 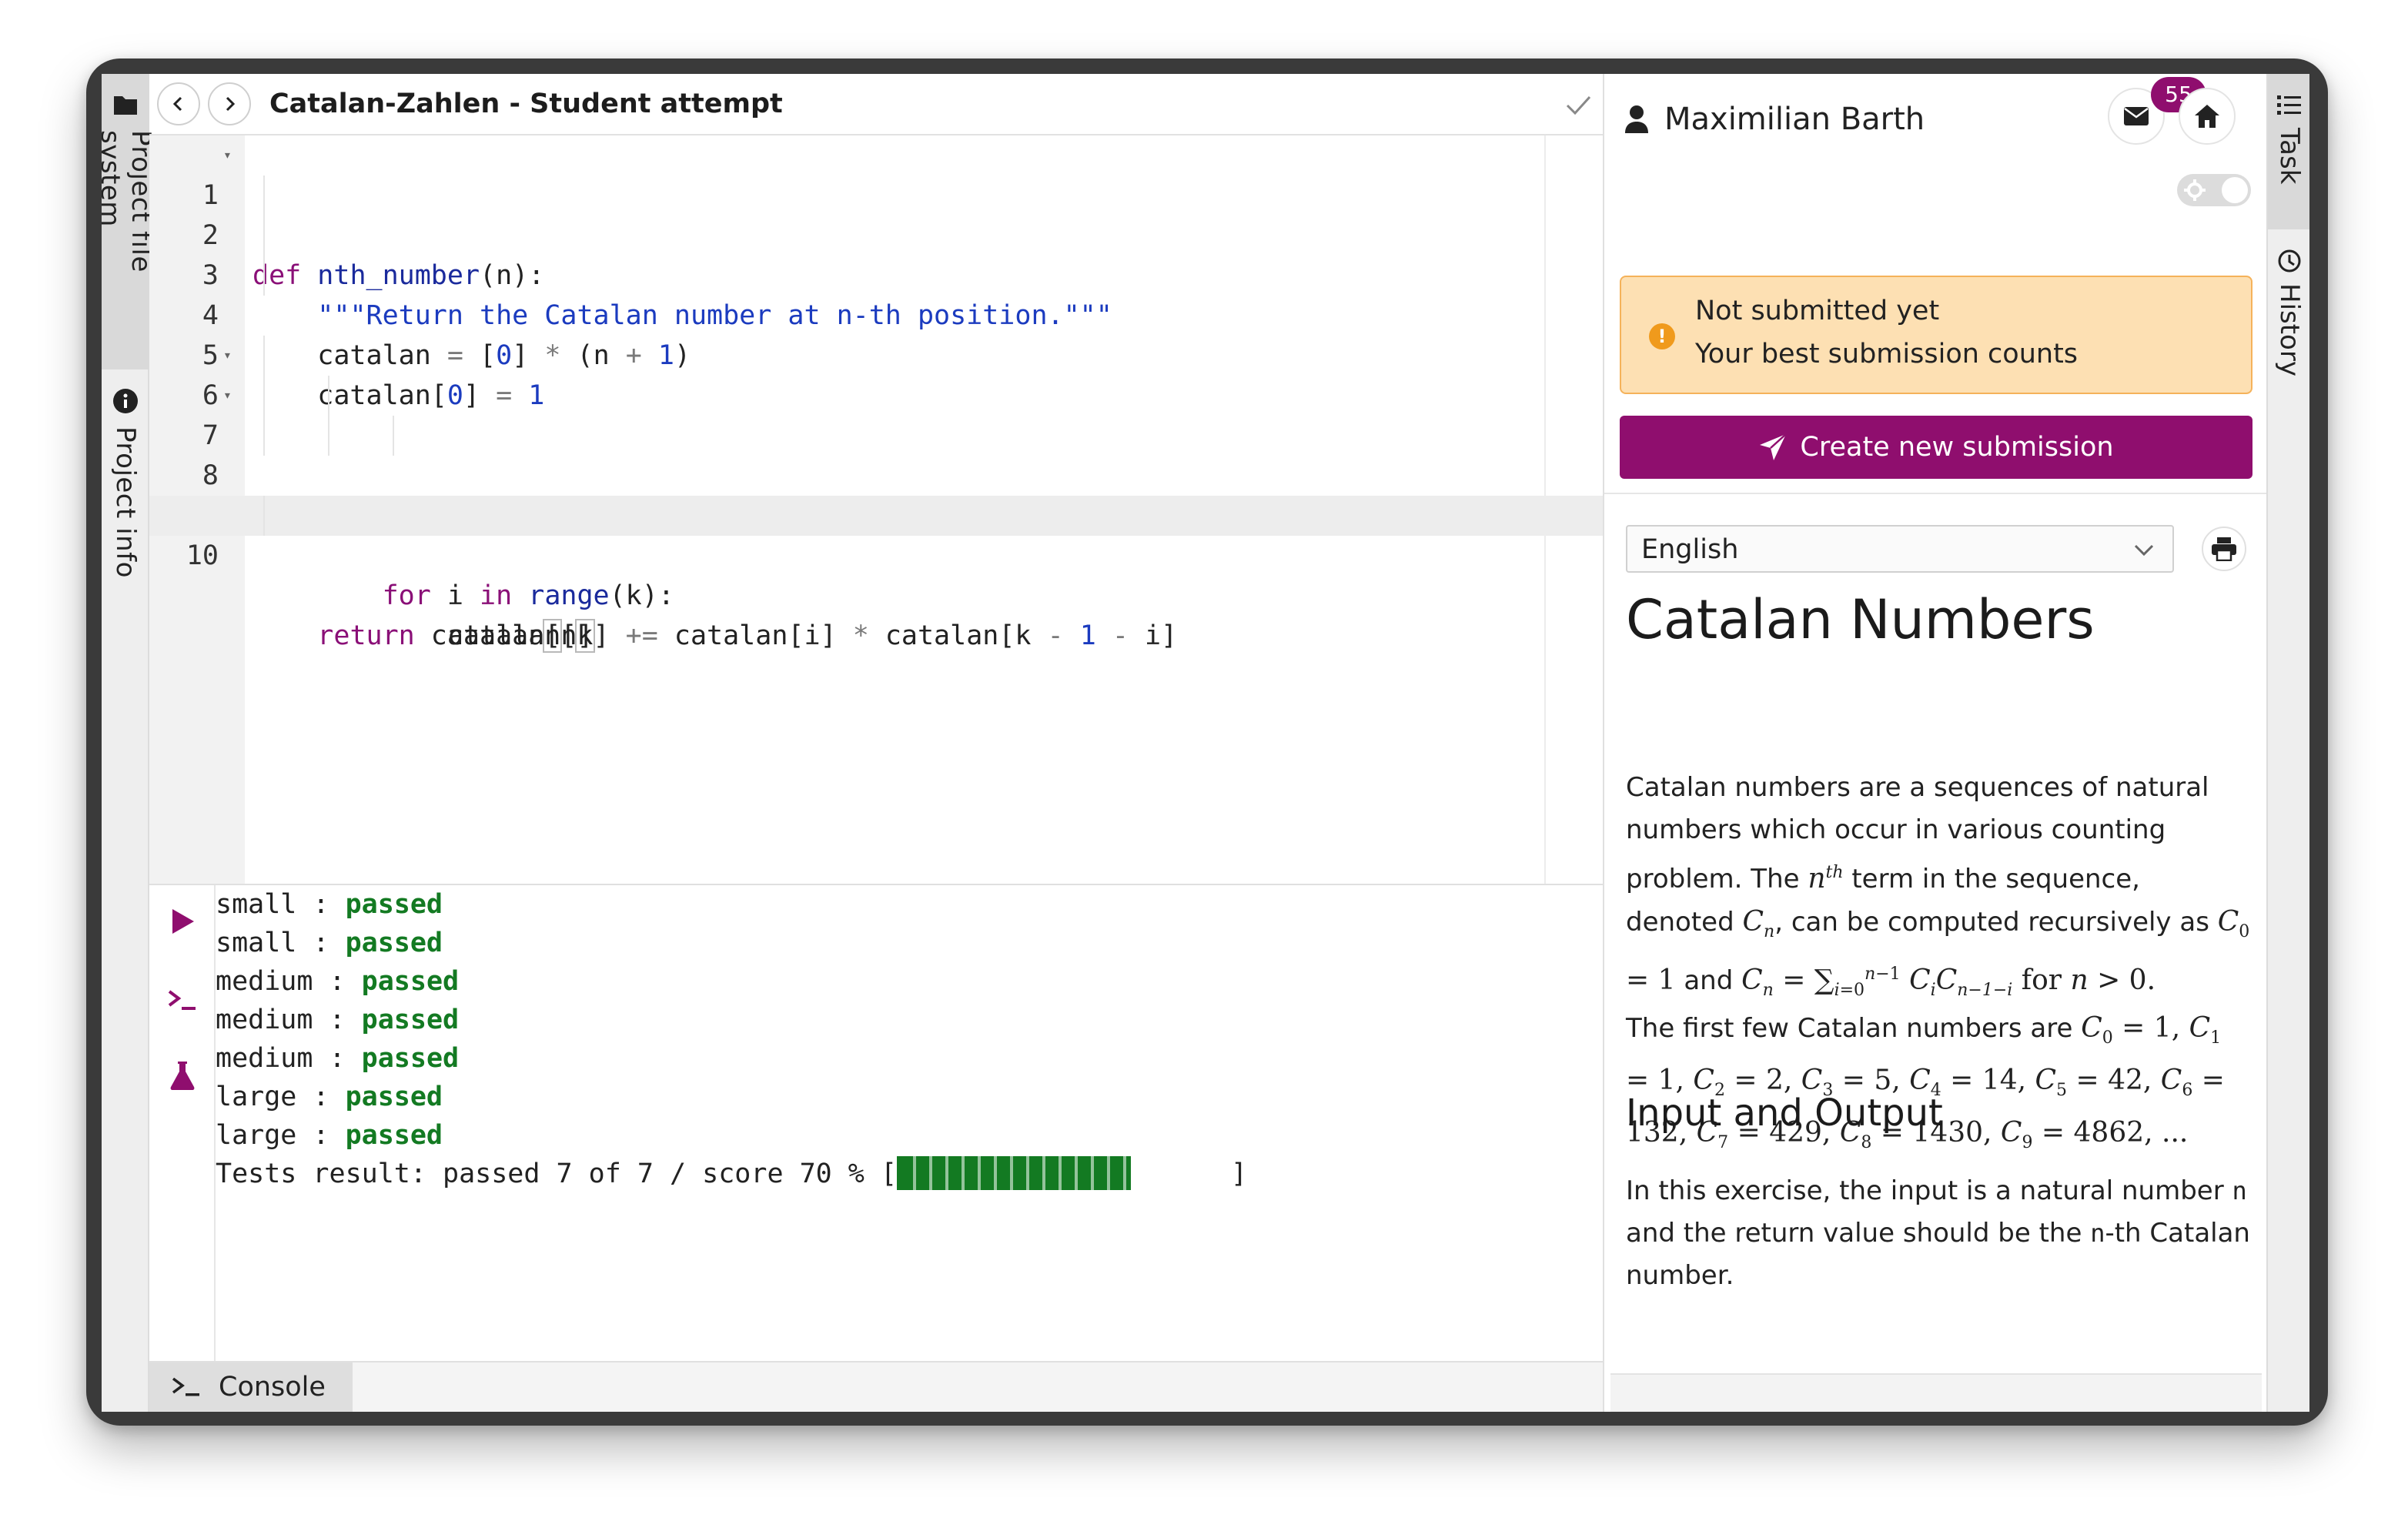 I want to click on chevron-left-icon, so click(x=177, y=104).